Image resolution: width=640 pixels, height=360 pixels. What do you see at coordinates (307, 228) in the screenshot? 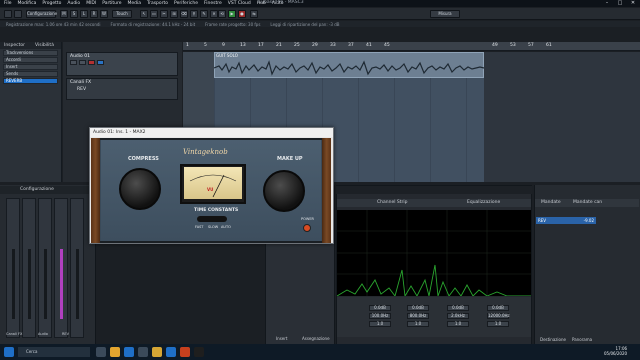
I see `power-button` at bounding box center [307, 228].